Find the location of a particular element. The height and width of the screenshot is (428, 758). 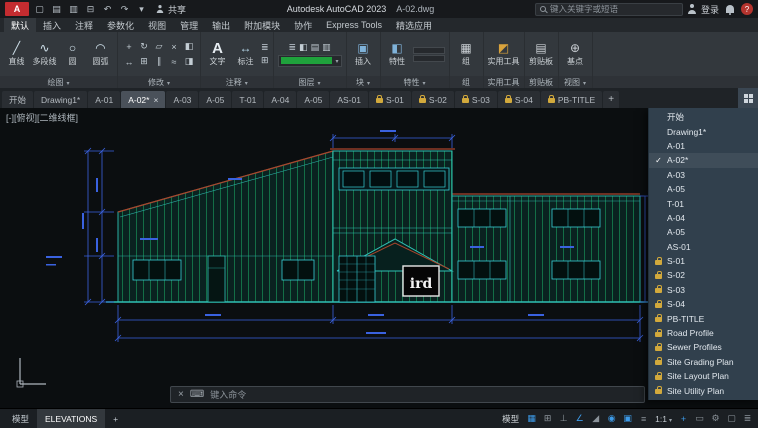

layer-isolate-icon: ▤ is located at coordinates (315, 47).